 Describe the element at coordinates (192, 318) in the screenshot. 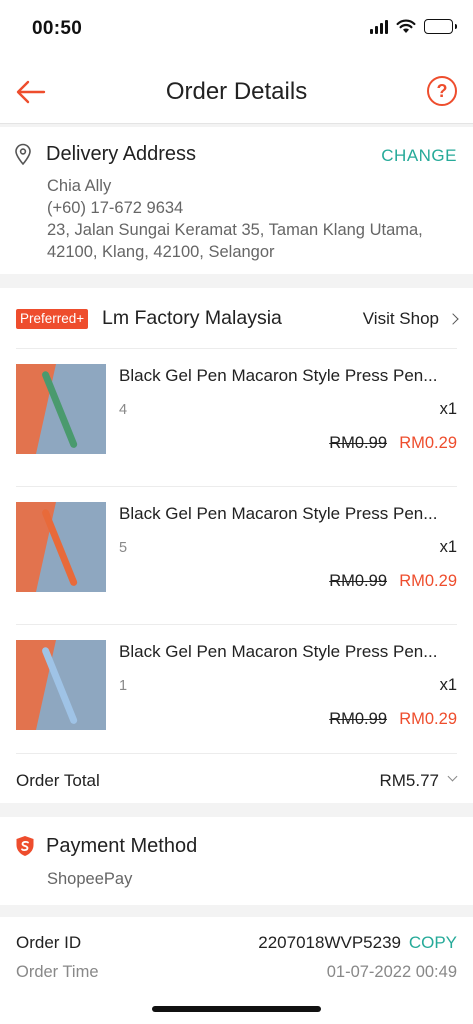

I see `shop-name: Lm Factory Malaysia` at that location.